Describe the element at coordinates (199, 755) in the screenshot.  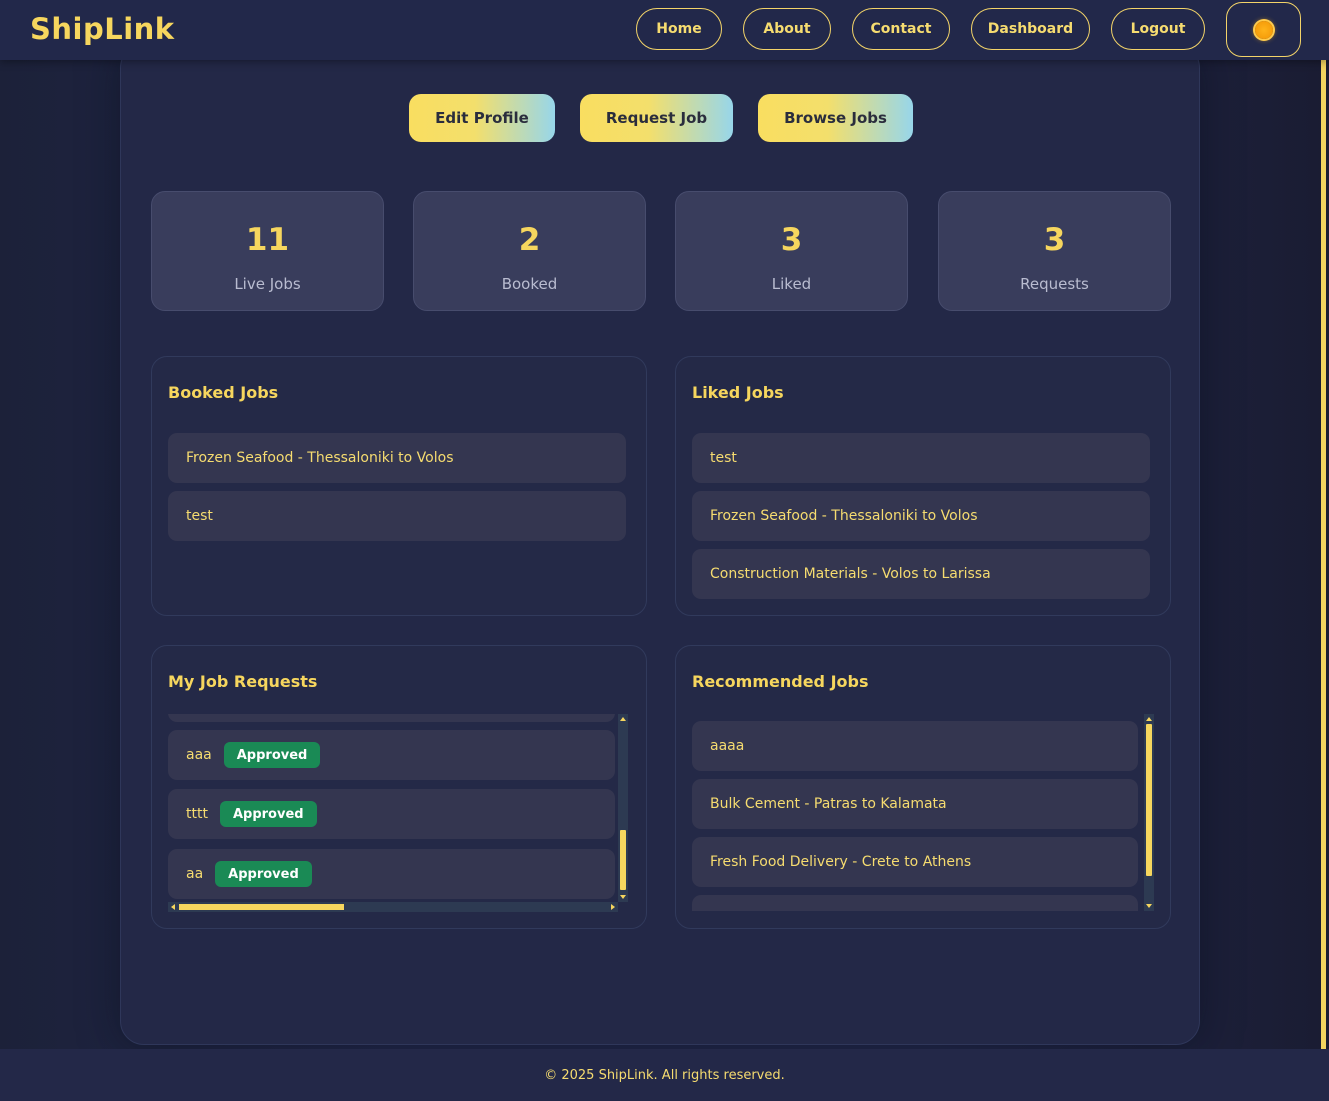
I see `job-request-name: aaa` at that location.